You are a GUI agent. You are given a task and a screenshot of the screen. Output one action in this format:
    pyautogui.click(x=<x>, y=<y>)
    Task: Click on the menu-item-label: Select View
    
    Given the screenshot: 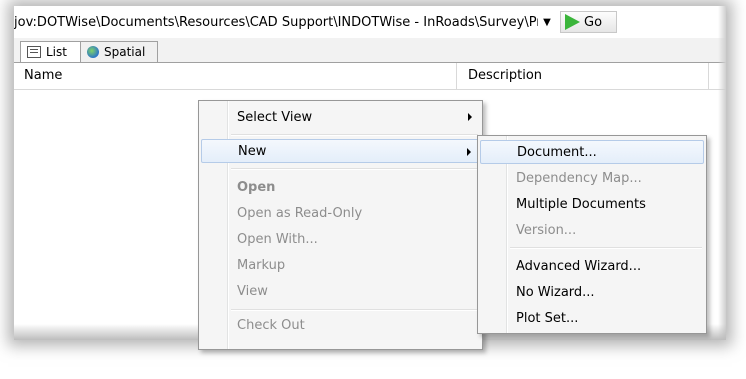 What is the action you would take?
    pyautogui.click(x=275, y=117)
    